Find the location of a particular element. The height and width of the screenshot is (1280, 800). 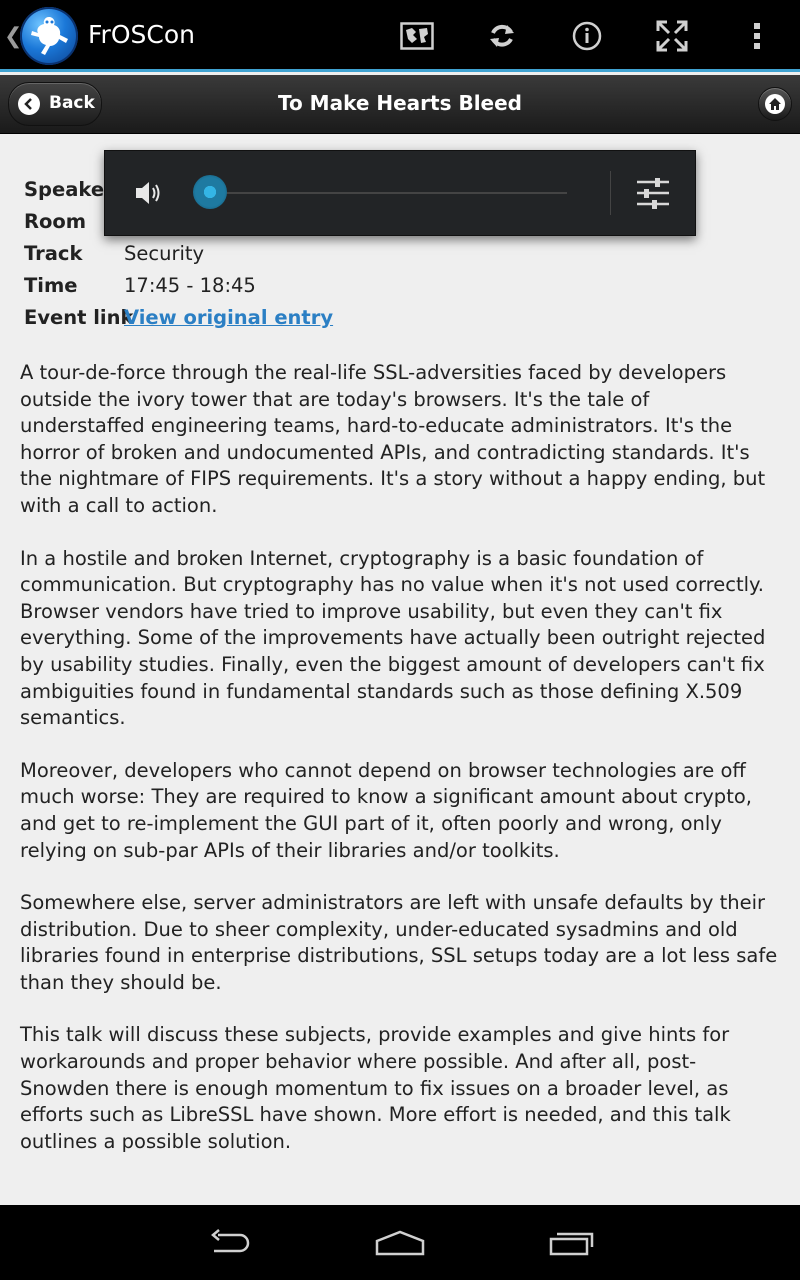

nav-home-icon is located at coordinates (400, 1243).